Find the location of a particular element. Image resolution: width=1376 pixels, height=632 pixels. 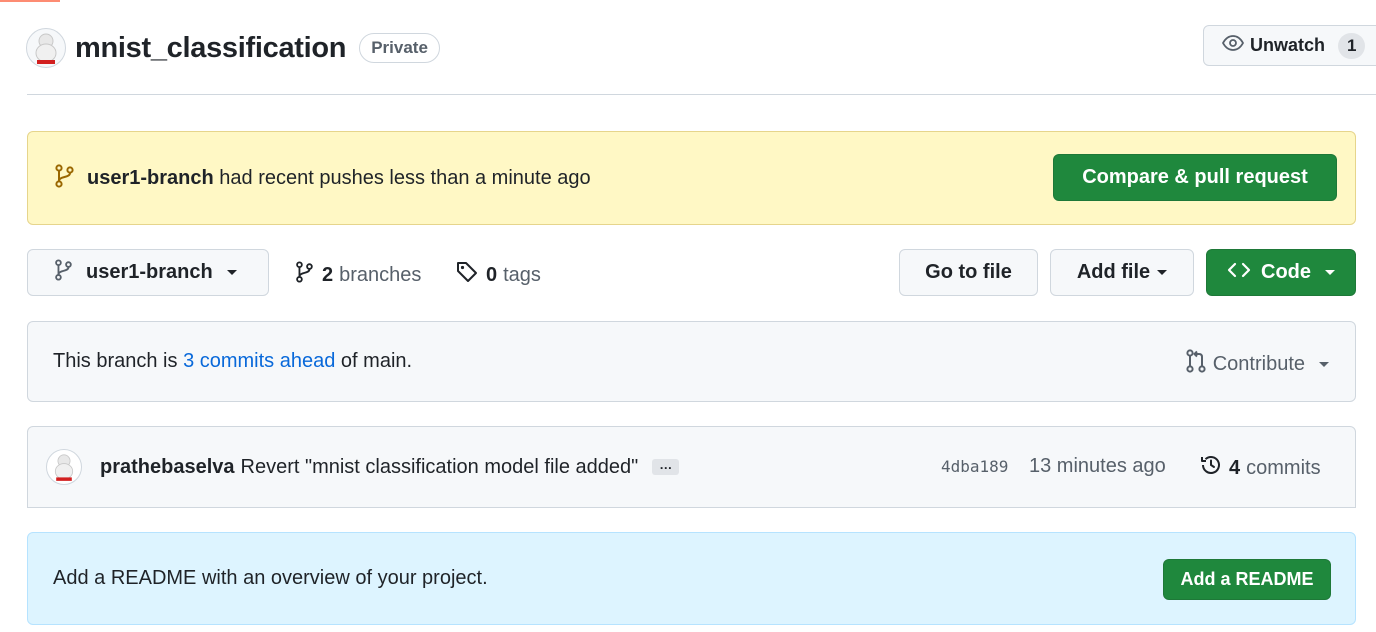

visibility-badge: Private is located at coordinates (399, 48).